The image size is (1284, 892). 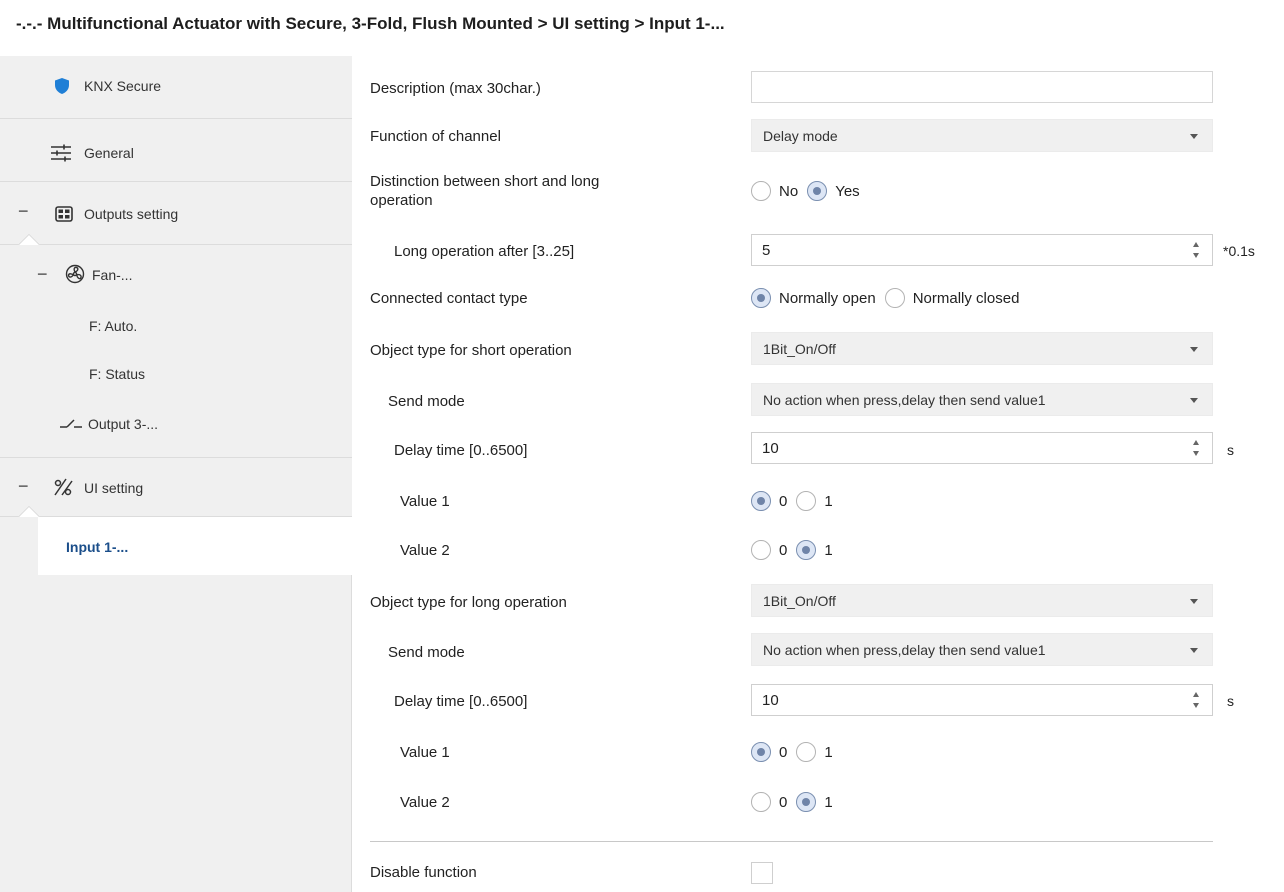 What do you see at coordinates (791, 841) in the screenshot?
I see `section-divider` at bounding box center [791, 841].